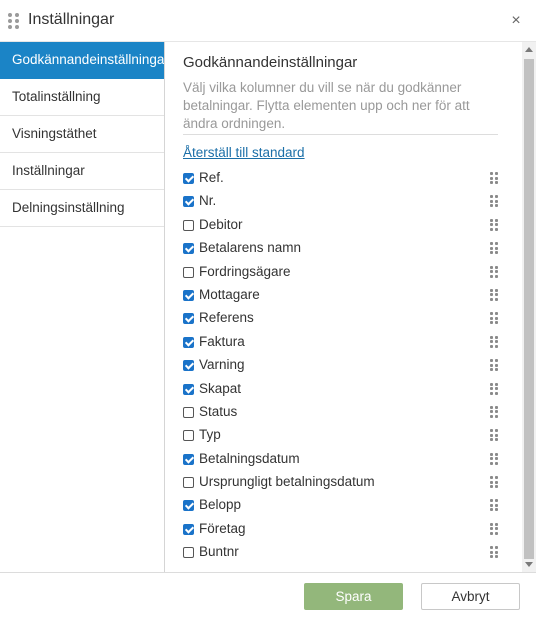 The height and width of the screenshot is (621, 536). I want to click on column-label: Ref., so click(211, 177).